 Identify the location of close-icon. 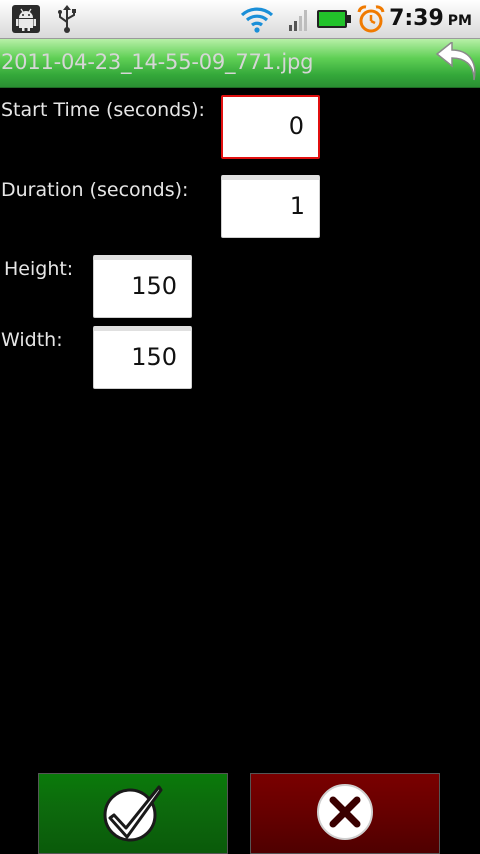
(345, 814).